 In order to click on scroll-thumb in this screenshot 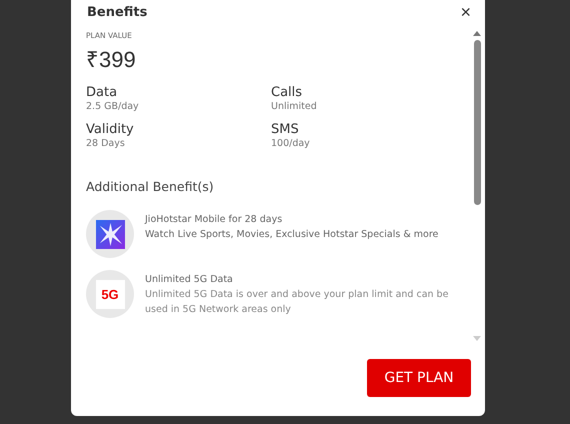, I will do `click(477, 122)`.